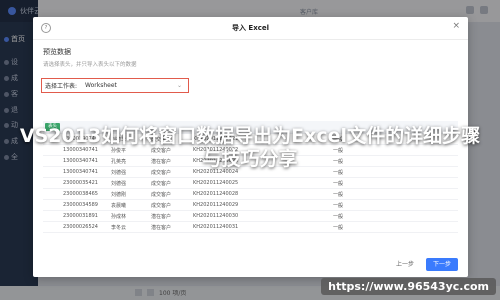 The width and height of the screenshot is (500, 300). Describe the element at coordinates (57, 52) in the screenshot. I see `section-title: 预览数据` at that location.